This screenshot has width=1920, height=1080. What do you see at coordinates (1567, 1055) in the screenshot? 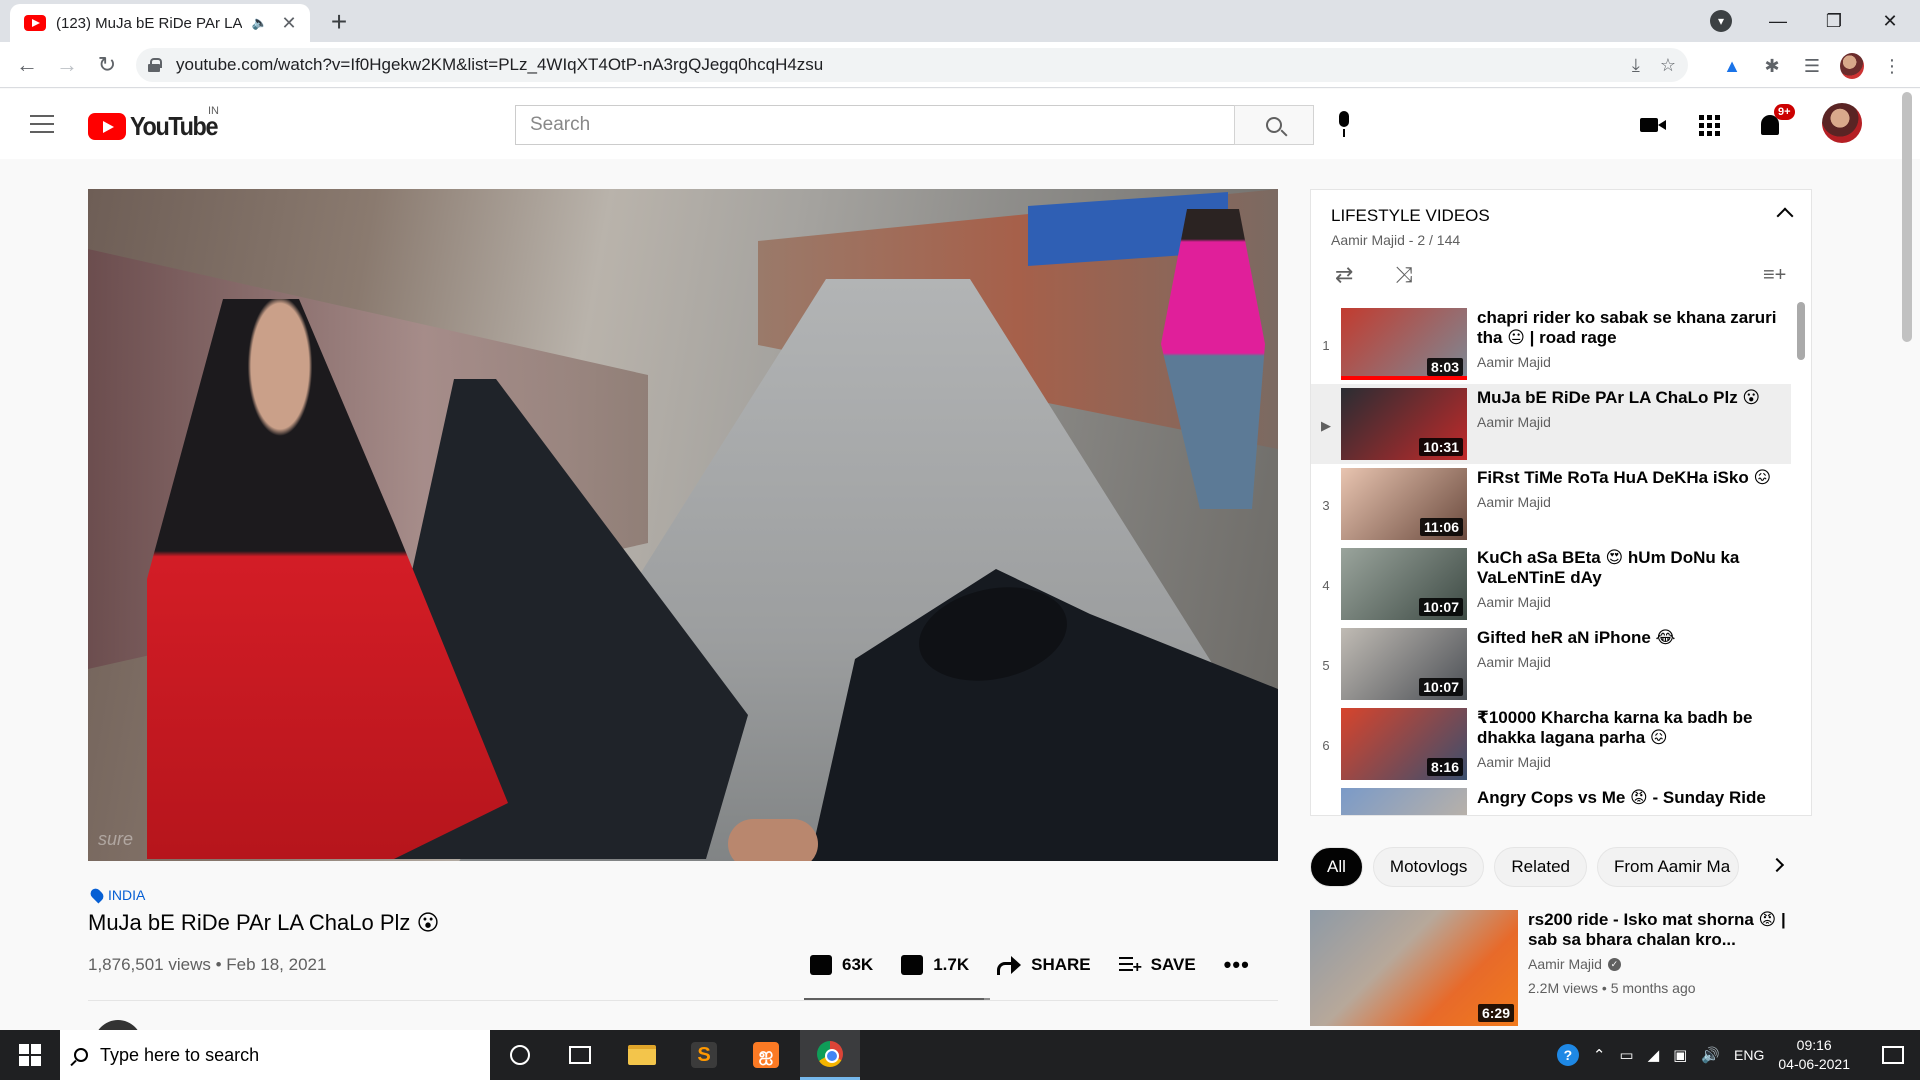
I see `help-icon: ?` at bounding box center [1567, 1055].